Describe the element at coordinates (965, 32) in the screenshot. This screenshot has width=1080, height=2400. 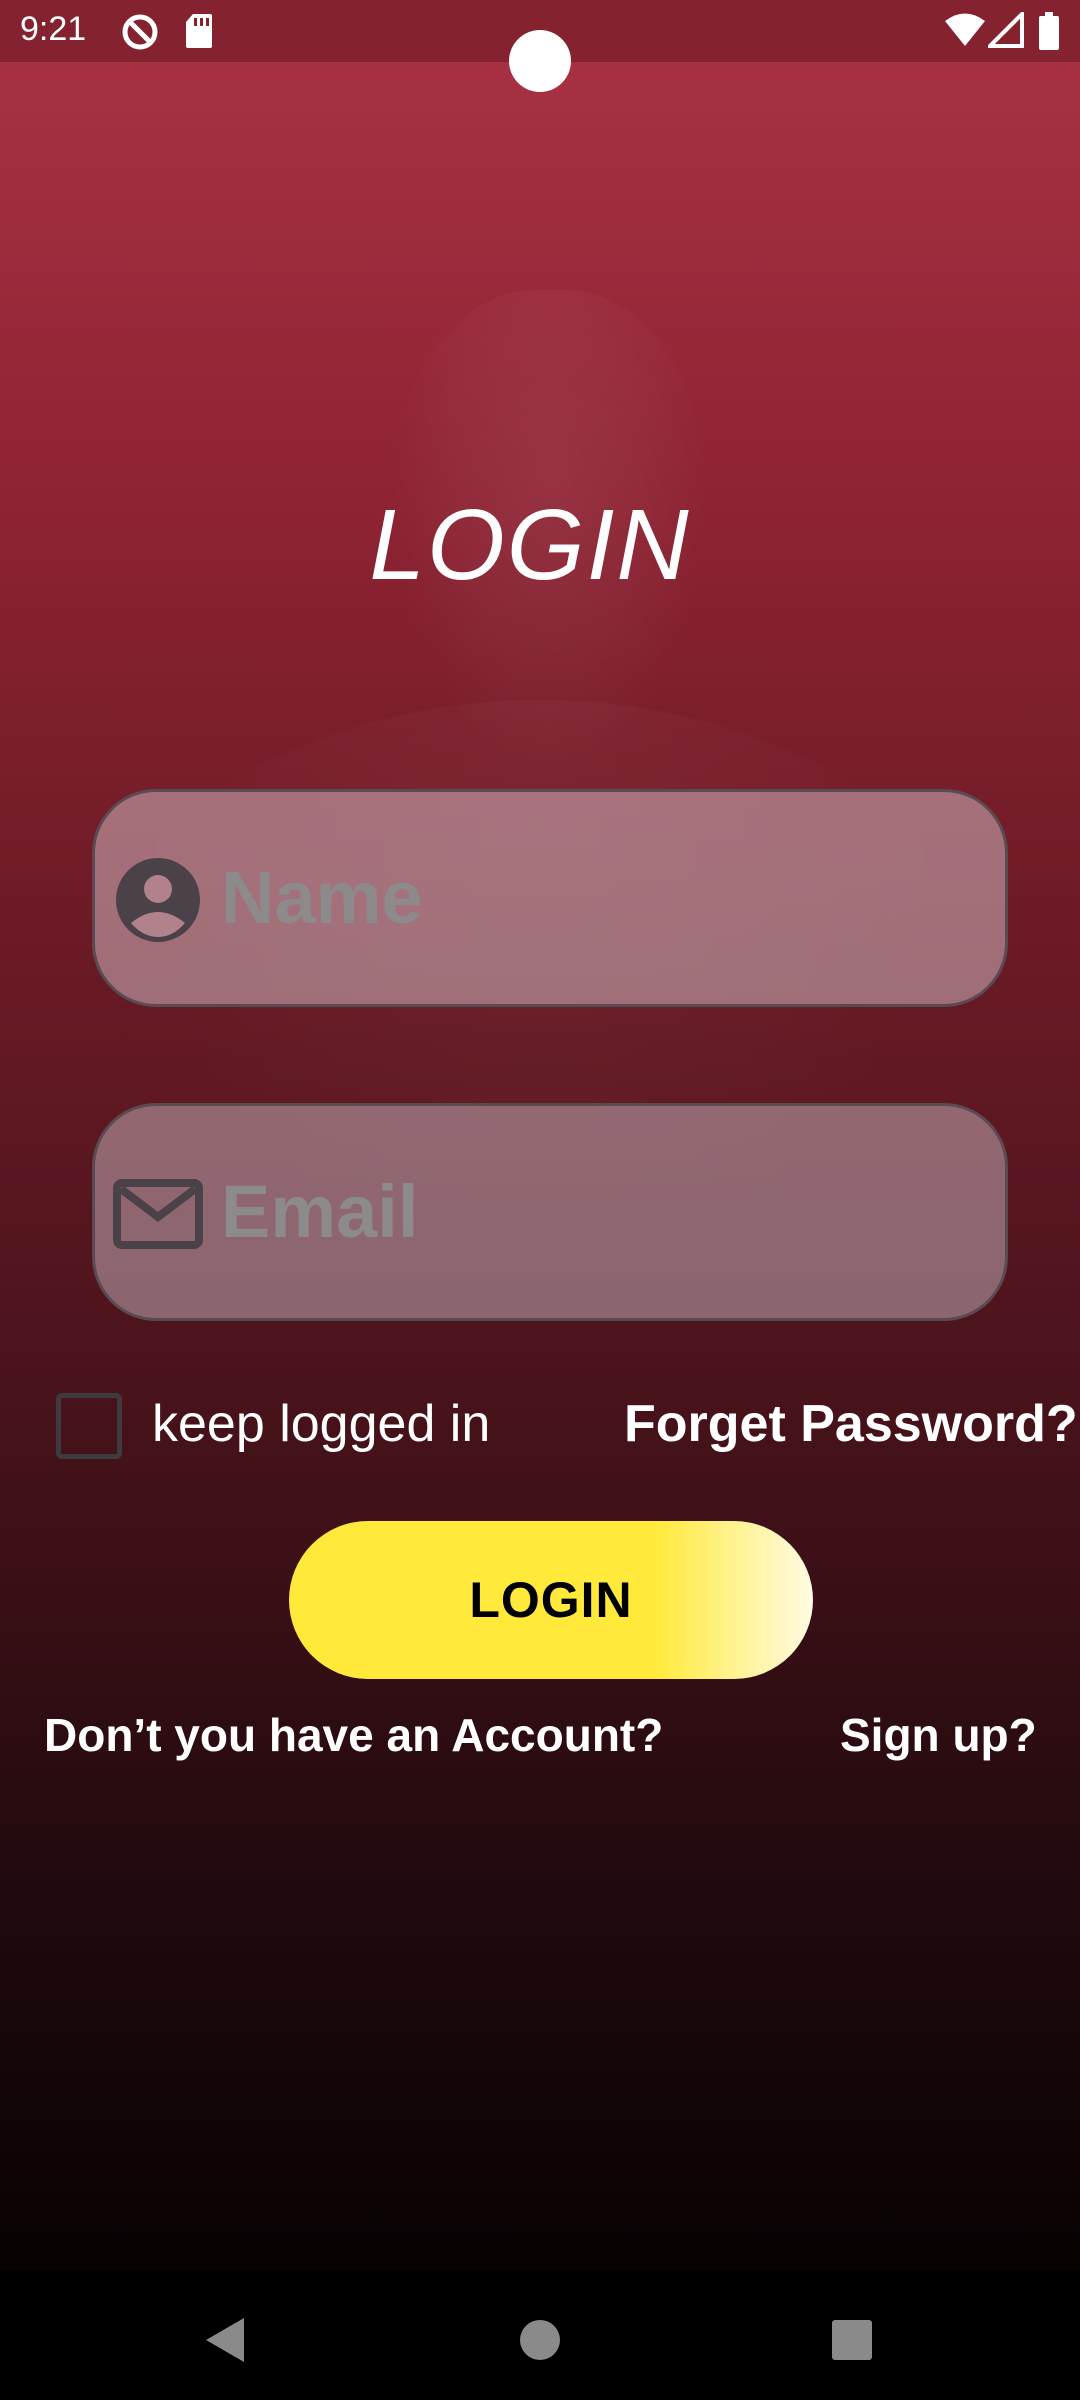
I see `wifi-icon` at that location.